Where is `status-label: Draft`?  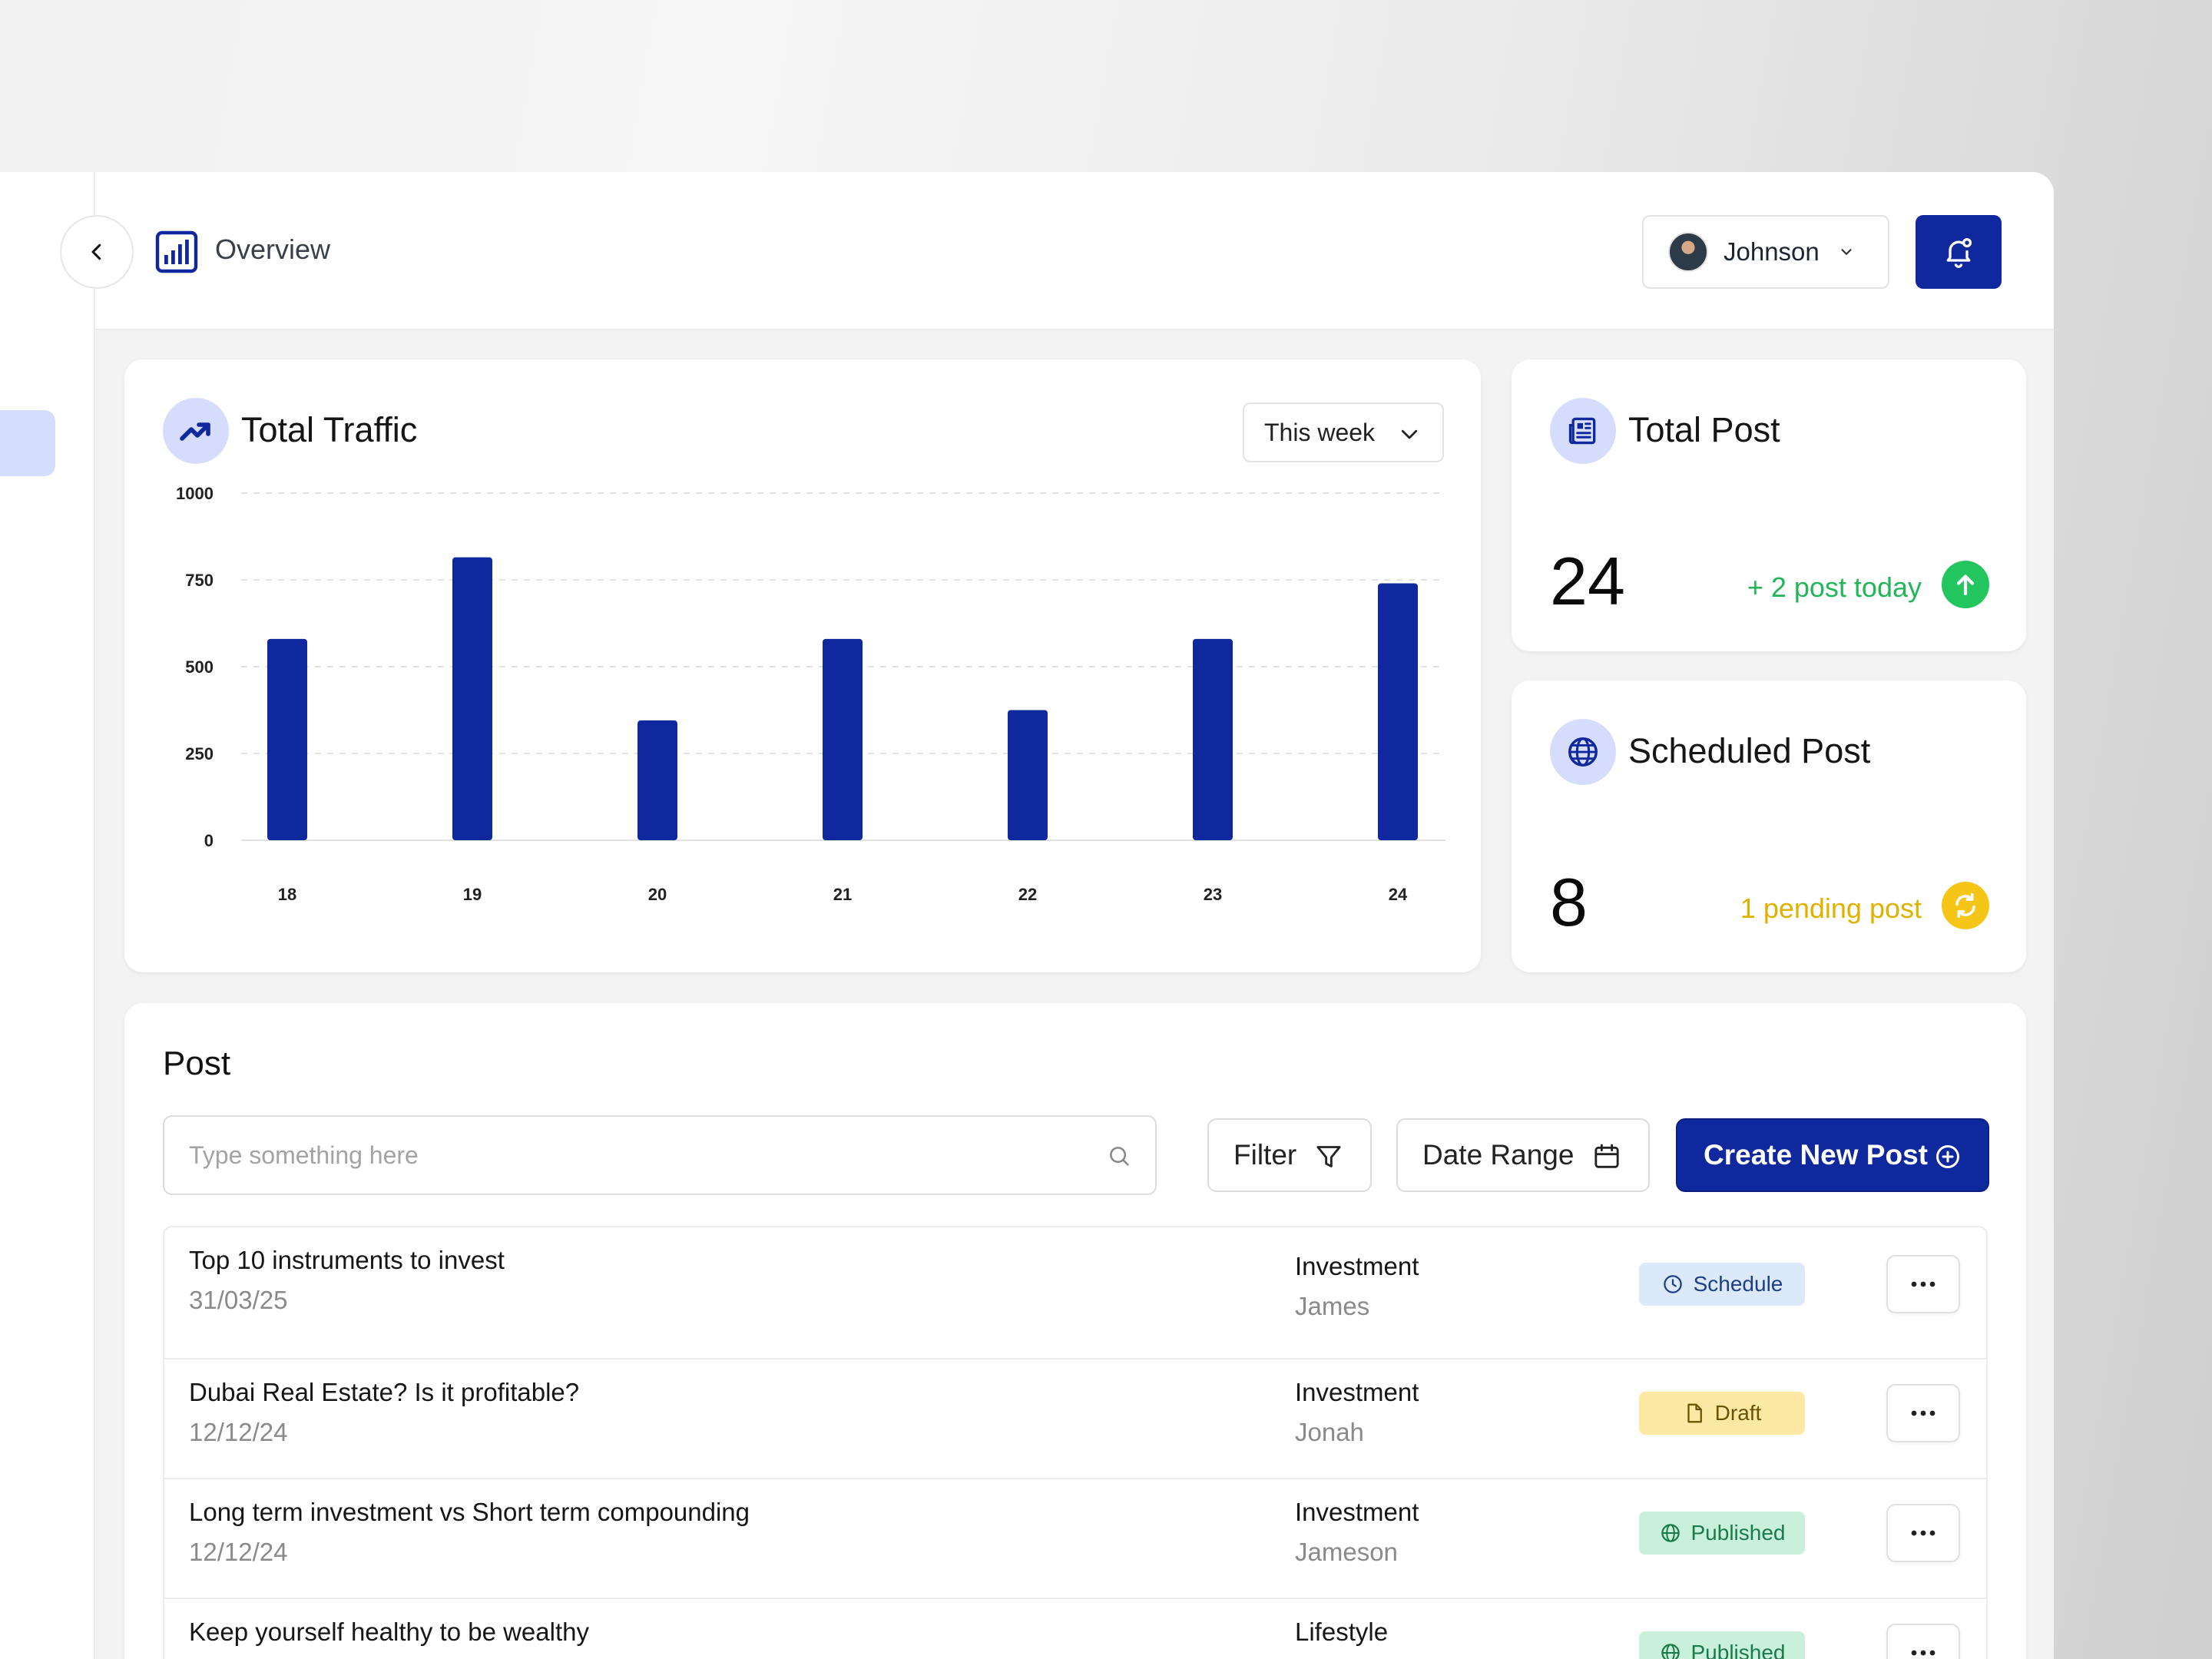 status-label: Draft is located at coordinates (1738, 1413).